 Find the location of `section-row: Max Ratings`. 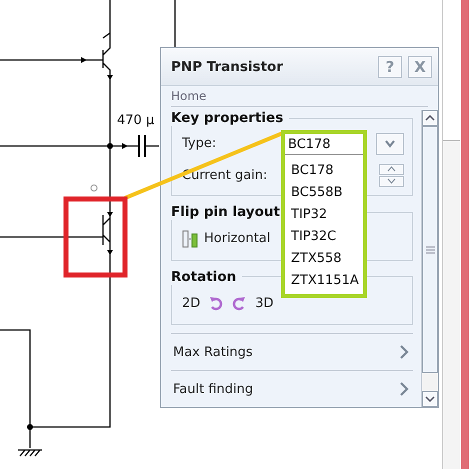

section-row: Max Ratings is located at coordinates (292, 351).